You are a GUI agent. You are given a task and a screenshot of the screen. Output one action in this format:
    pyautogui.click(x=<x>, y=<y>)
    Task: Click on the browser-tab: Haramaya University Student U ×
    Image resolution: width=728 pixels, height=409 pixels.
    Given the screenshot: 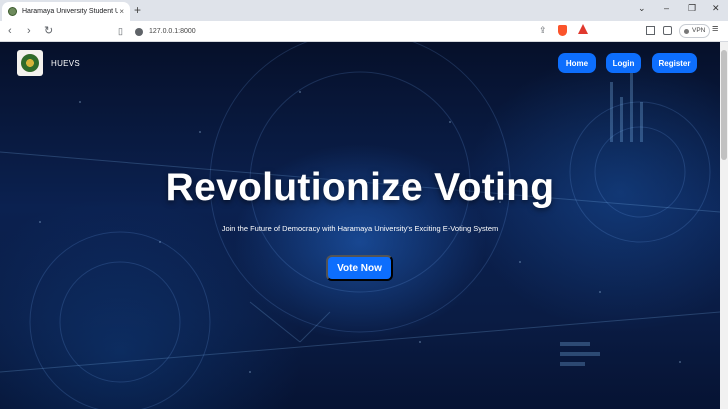 What is the action you would take?
    pyautogui.click(x=66, y=11)
    